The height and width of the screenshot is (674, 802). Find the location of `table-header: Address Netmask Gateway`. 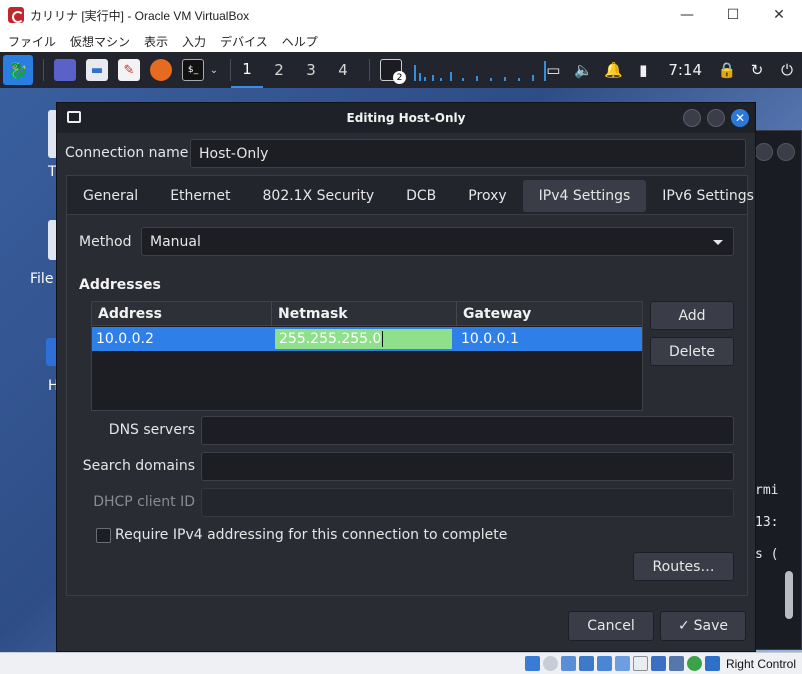

table-header: Address Netmask Gateway is located at coordinates (367, 314).